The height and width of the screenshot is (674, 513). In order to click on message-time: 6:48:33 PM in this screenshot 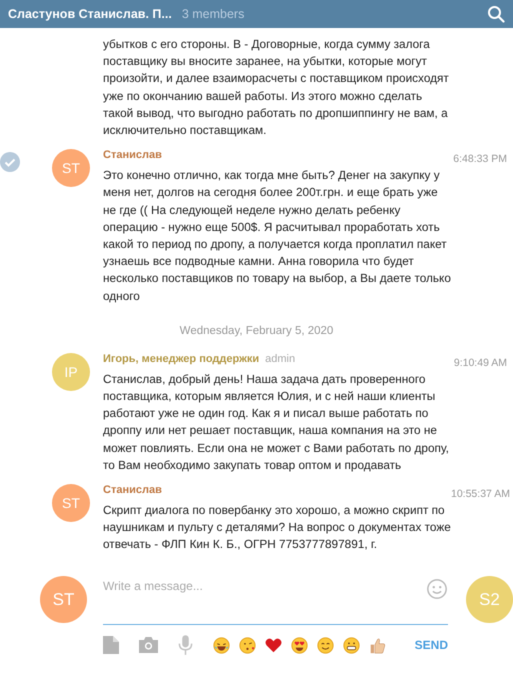, I will do `click(480, 159)`.